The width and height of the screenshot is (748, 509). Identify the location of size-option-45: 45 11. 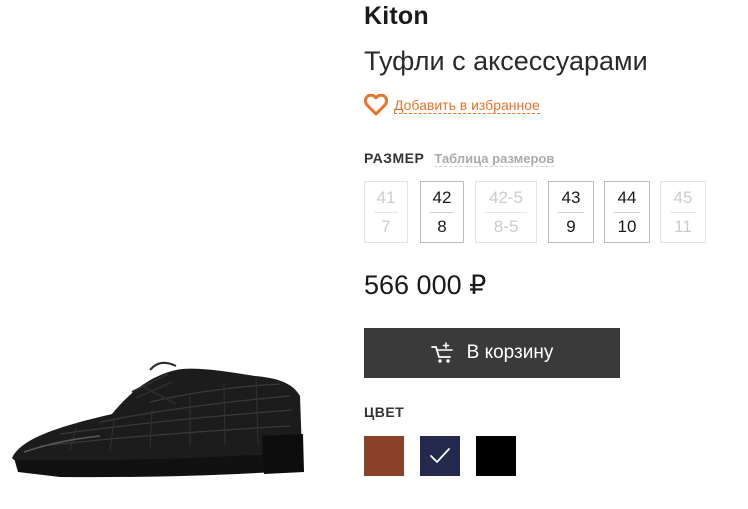
(683, 212).